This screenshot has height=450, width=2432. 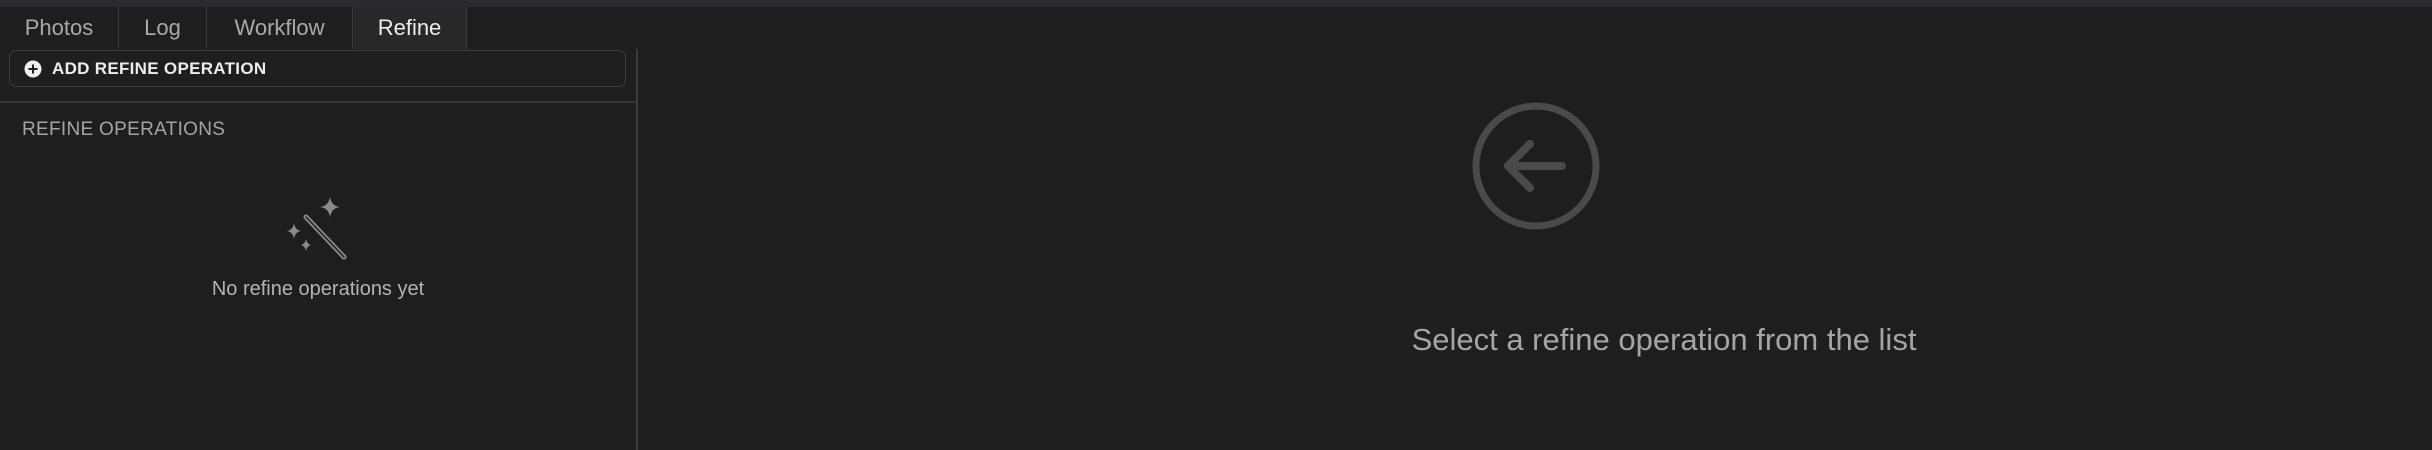 What do you see at coordinates (159, 68) in the screenshot?
I see `add-refine-operation-label: ADD REFINE OPERATION` at bounding box center [159, 68].